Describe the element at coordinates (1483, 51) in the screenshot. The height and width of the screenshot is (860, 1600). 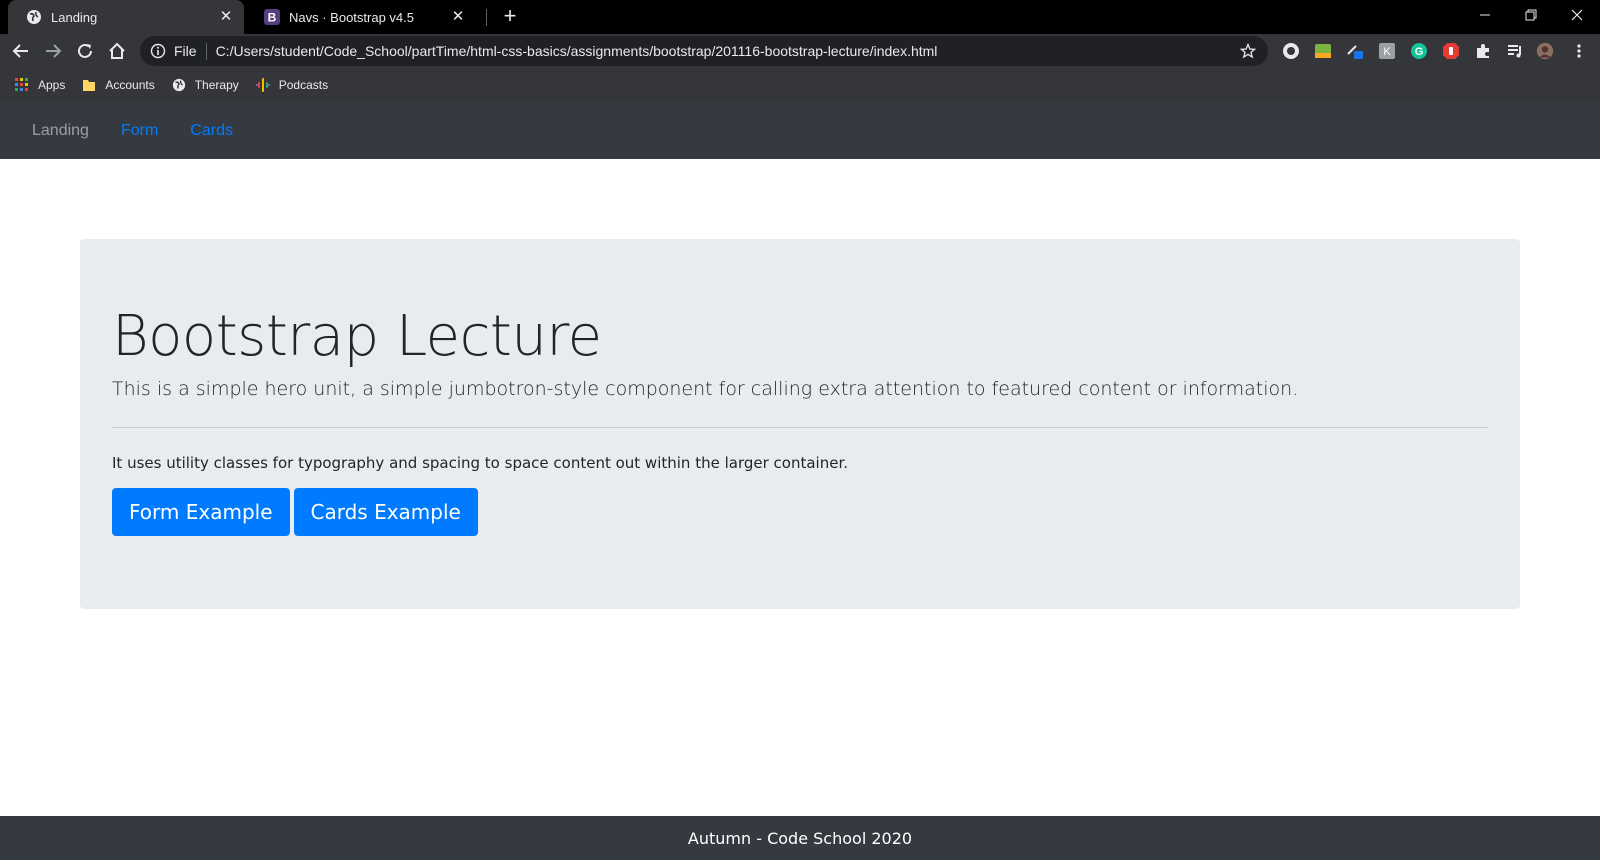
I see `extensions-puzzle-icon` at that location.